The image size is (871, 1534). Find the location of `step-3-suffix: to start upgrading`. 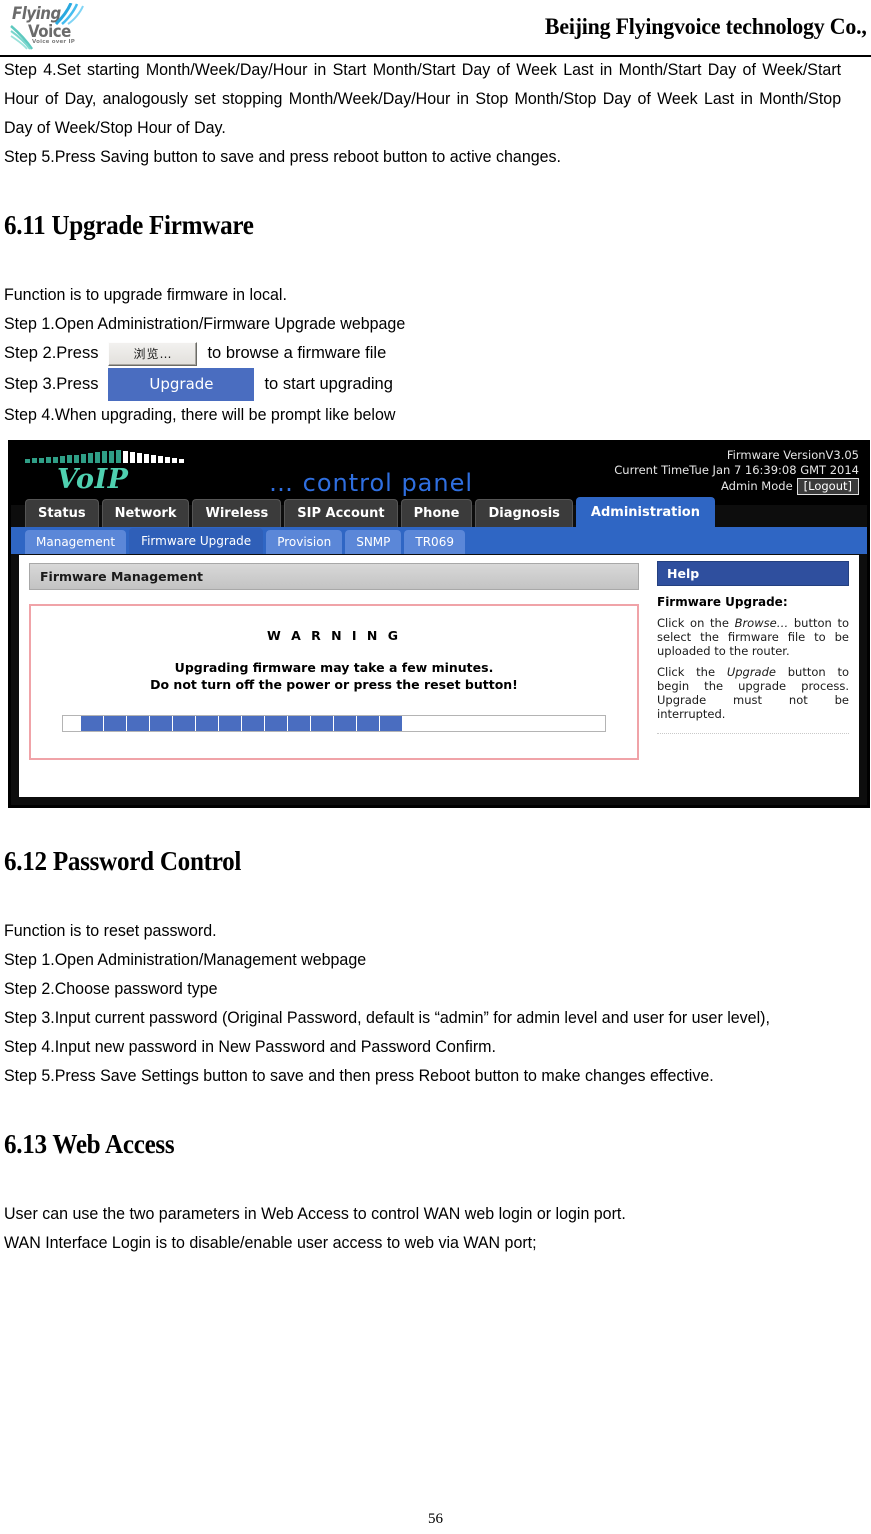

step-3-suffix: to start upgrading is located at coordinates (328, 384).